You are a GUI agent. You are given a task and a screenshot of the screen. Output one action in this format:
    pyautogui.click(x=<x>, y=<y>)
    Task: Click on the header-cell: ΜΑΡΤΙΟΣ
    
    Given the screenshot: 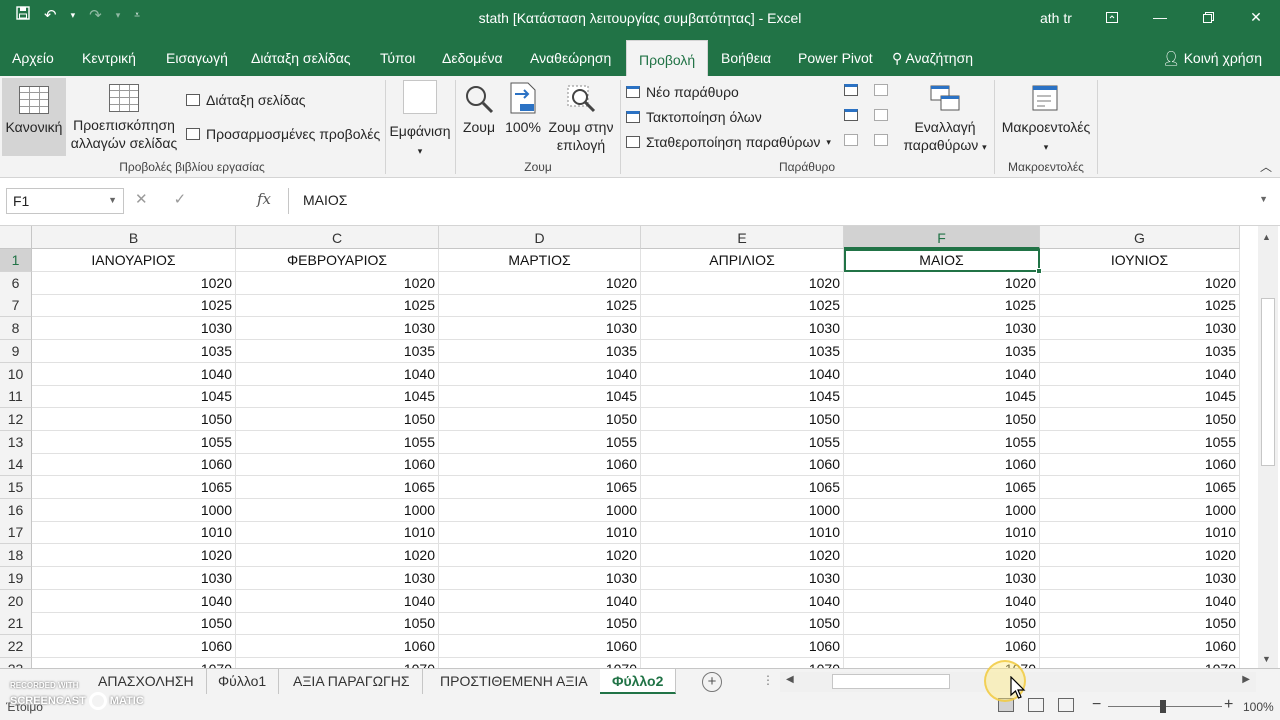 What is the action you would take?
    pyautogui.click(x=540, y=260)
    